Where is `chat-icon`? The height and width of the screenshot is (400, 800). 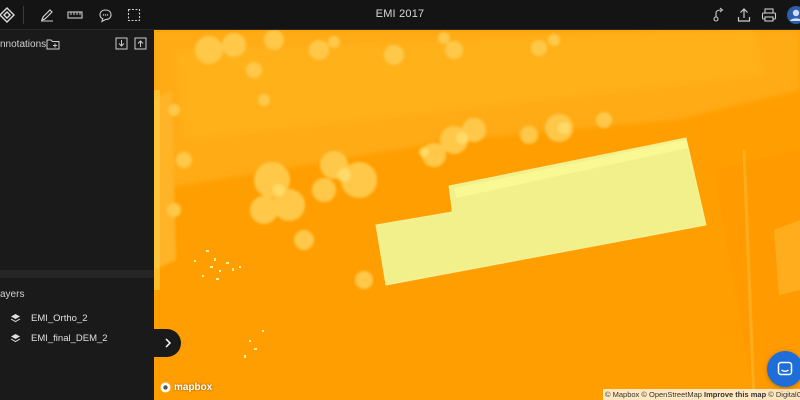 chat-icon is located at coordinates (785, 368).